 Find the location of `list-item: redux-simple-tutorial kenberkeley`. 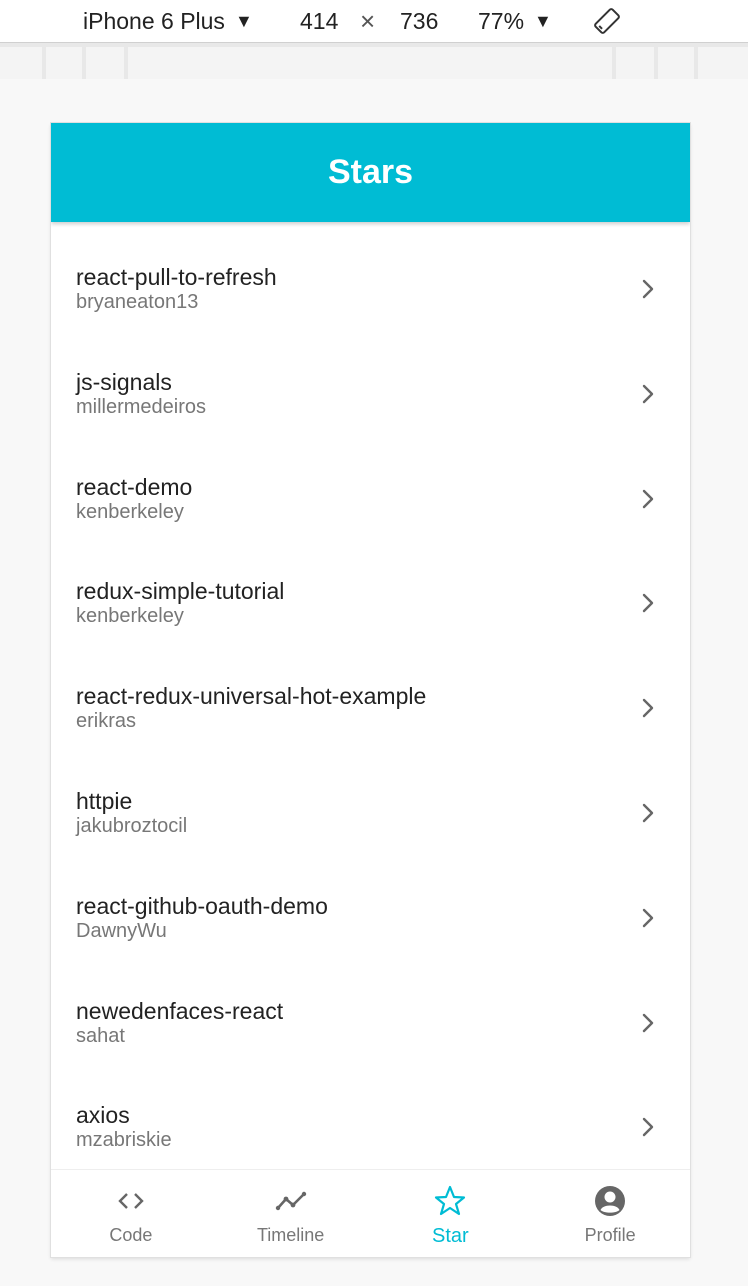

list-item: redux-simple-tutorial kenberkeley is located at coordinates (370, 588).